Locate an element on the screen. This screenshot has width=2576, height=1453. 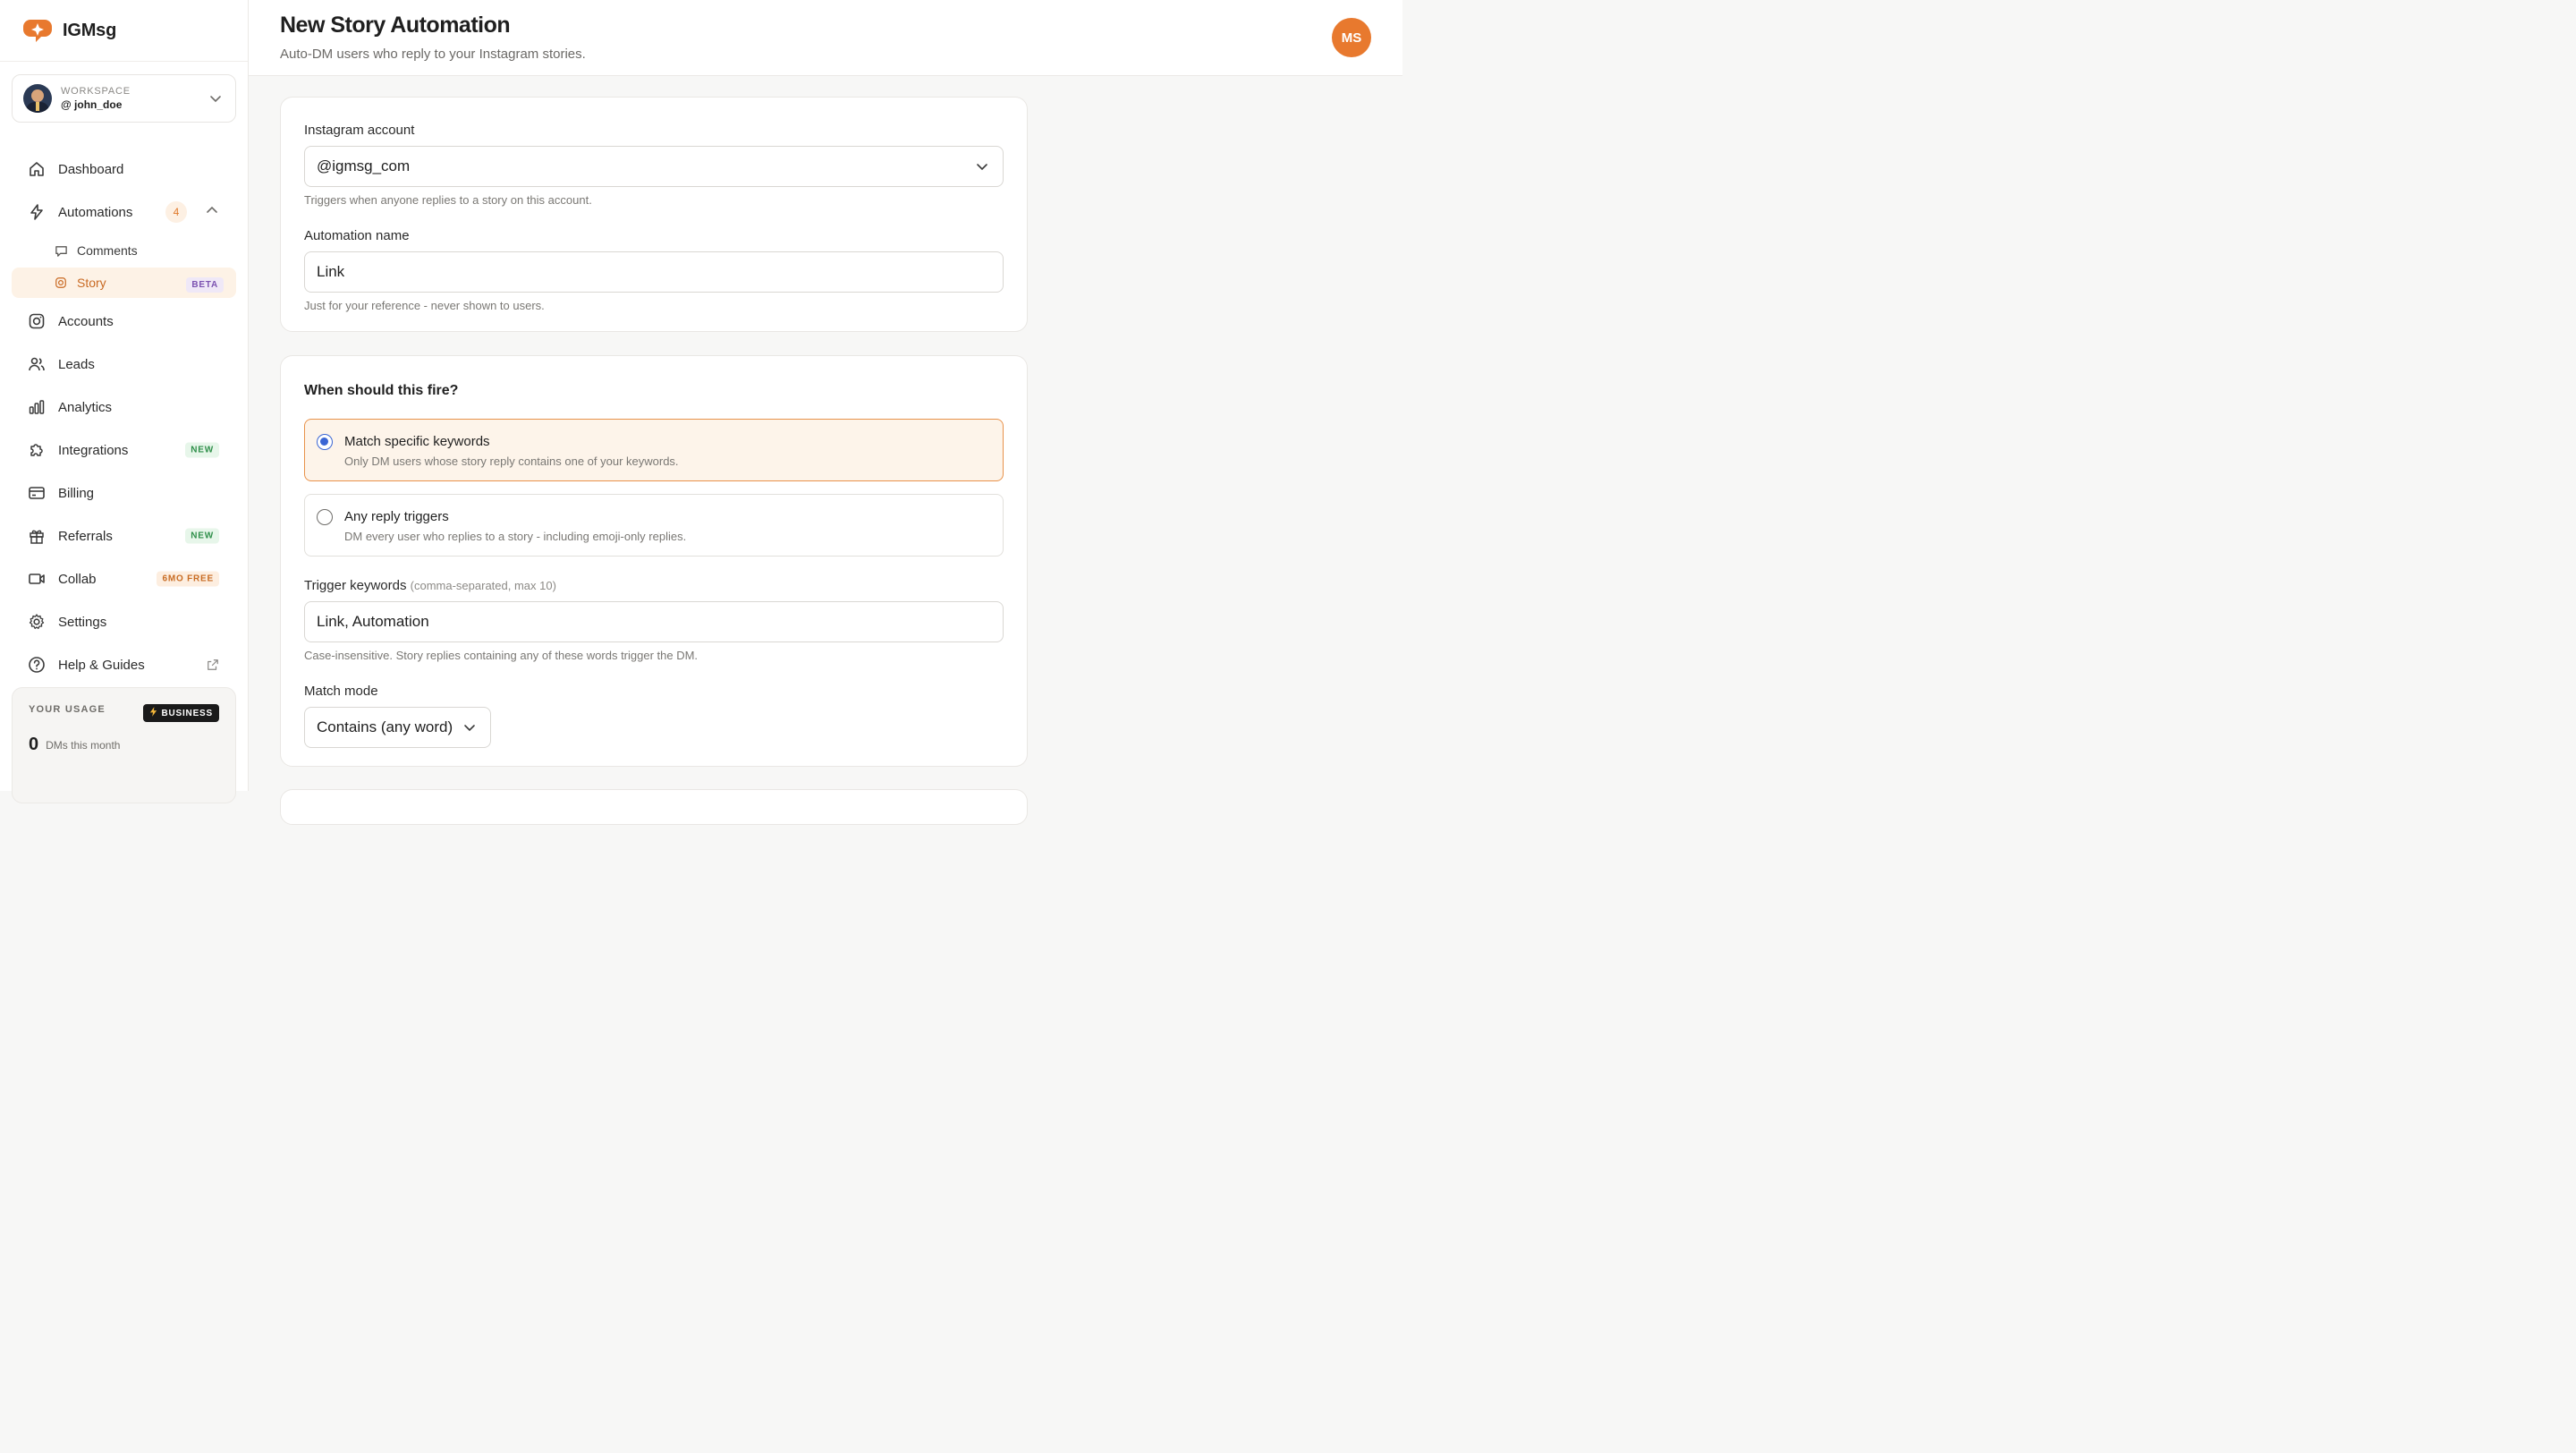
sidebar-item-label: Collab is located at coordinates (77, 579).